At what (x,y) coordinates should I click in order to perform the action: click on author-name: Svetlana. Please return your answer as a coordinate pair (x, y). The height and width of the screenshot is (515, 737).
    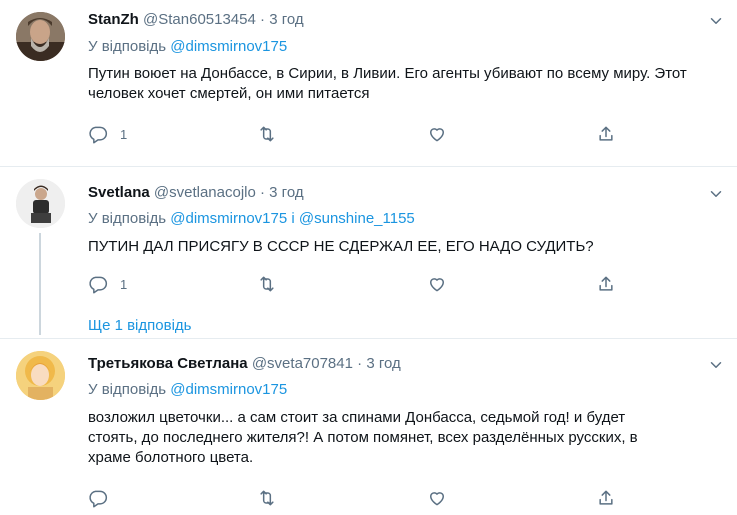
    Looking at the image, I should click on (119, 192).